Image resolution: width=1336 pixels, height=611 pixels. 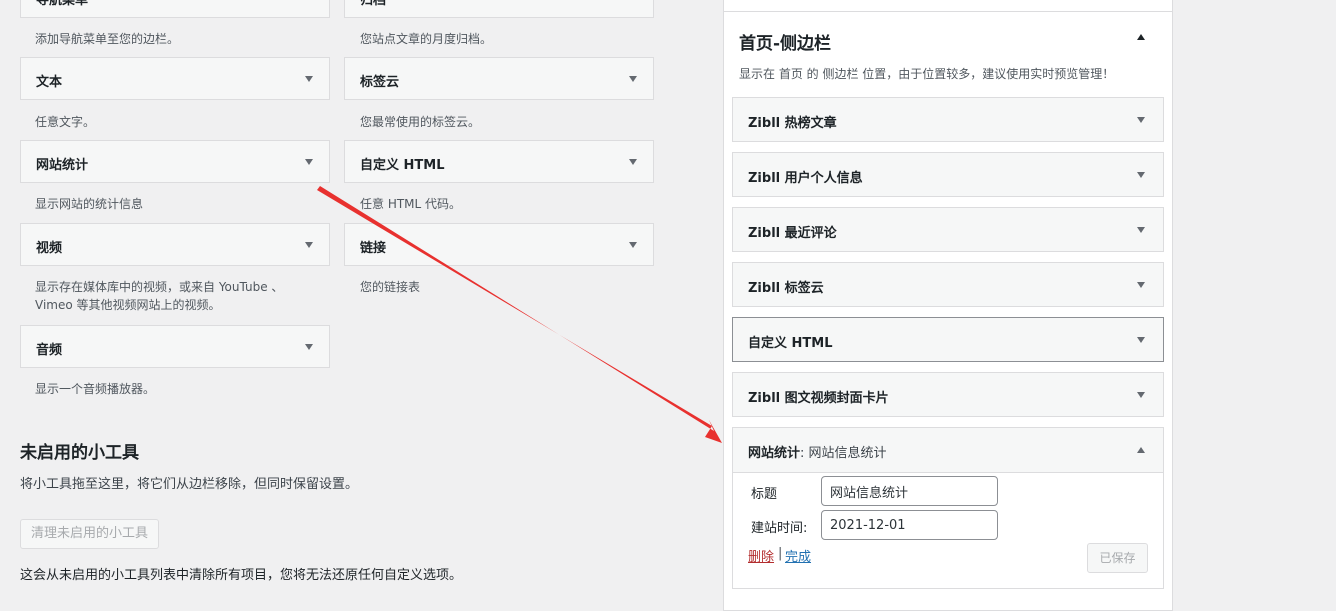 I want to click on widget-nav-menu: 导航菜单, so click(x=175, y=9).